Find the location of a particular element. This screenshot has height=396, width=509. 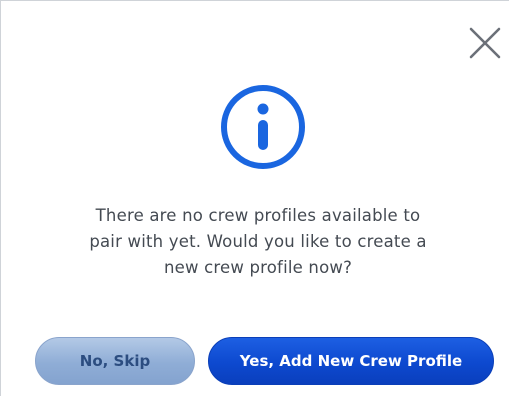

close-icon is located at coordinates (485, 43).